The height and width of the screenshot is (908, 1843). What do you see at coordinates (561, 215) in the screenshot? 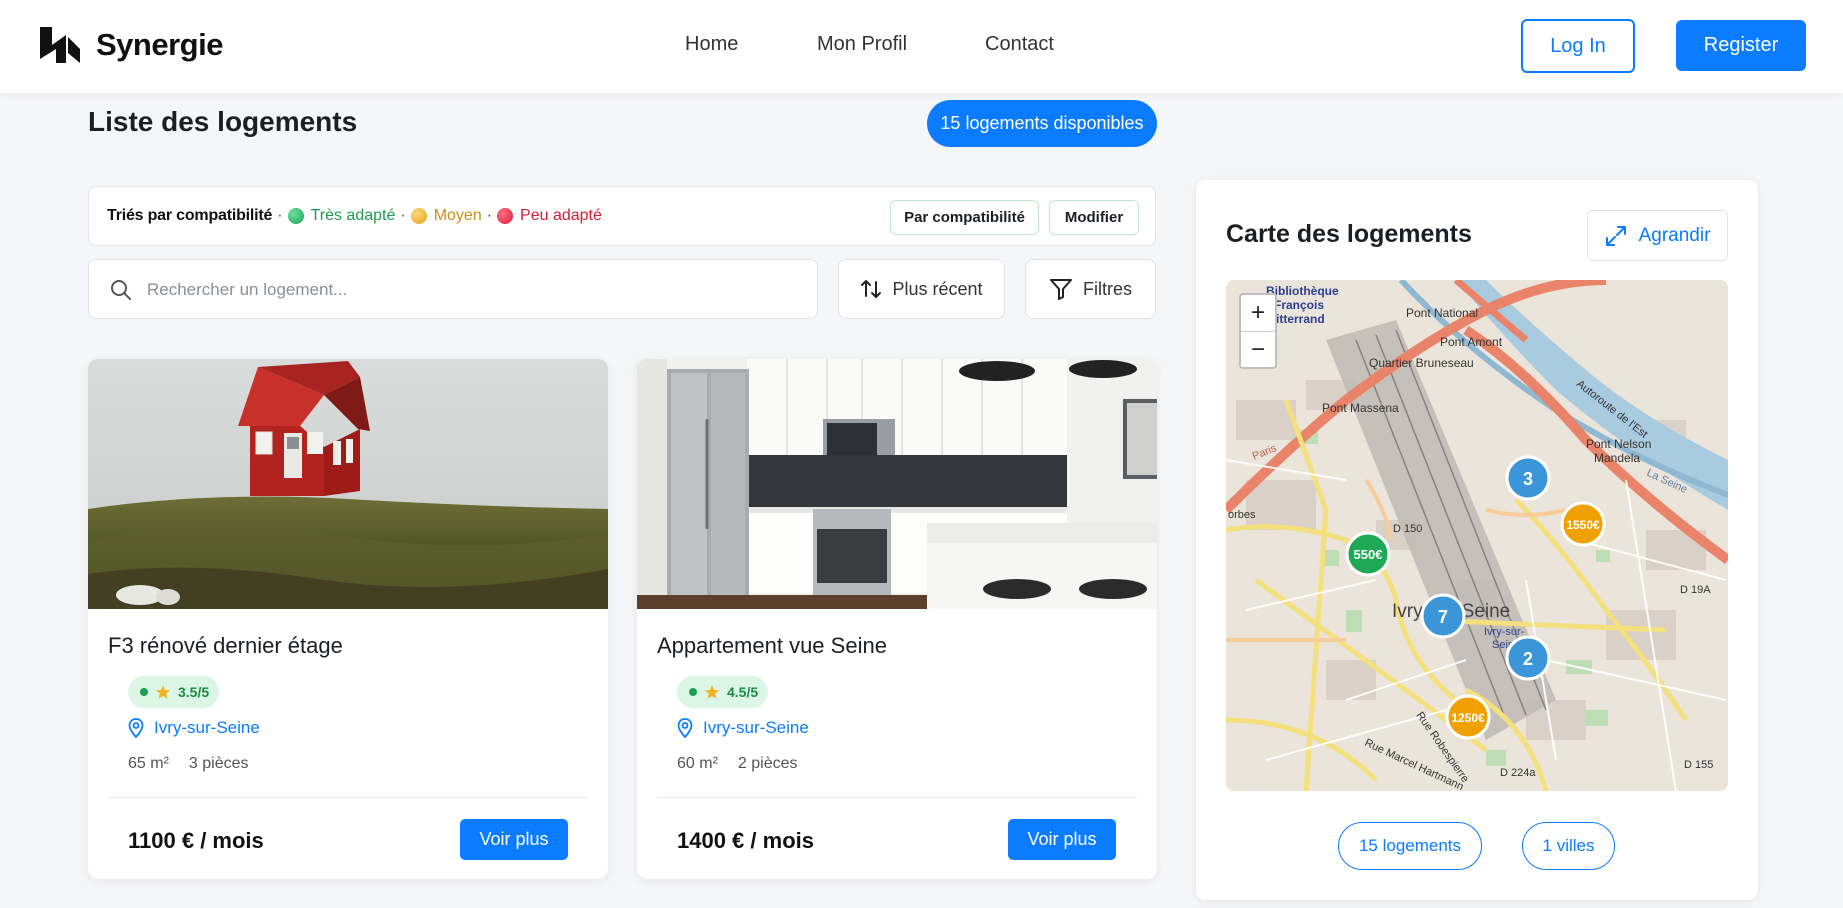
I see `legend-poorly-suitable: Peu adapté` at bounding box center [561, 215].